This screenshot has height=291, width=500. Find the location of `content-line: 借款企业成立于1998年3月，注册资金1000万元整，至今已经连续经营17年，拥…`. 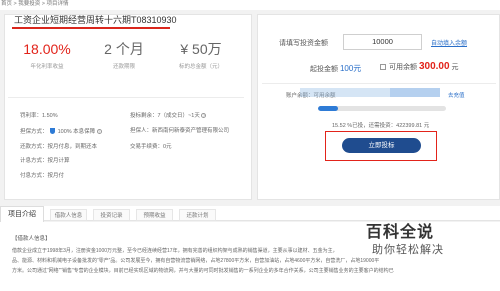

content-line: 借款企业成立于1998年3月，注册资金1000万元整，至今已经连续经营17年，拥… is located at coordinates (175, 251).